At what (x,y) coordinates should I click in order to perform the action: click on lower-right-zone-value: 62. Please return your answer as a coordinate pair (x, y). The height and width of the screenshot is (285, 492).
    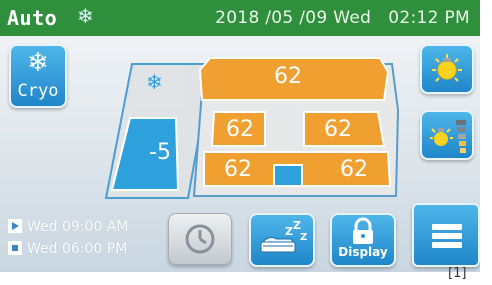
    Looking at the image, I should click on (354, 169).